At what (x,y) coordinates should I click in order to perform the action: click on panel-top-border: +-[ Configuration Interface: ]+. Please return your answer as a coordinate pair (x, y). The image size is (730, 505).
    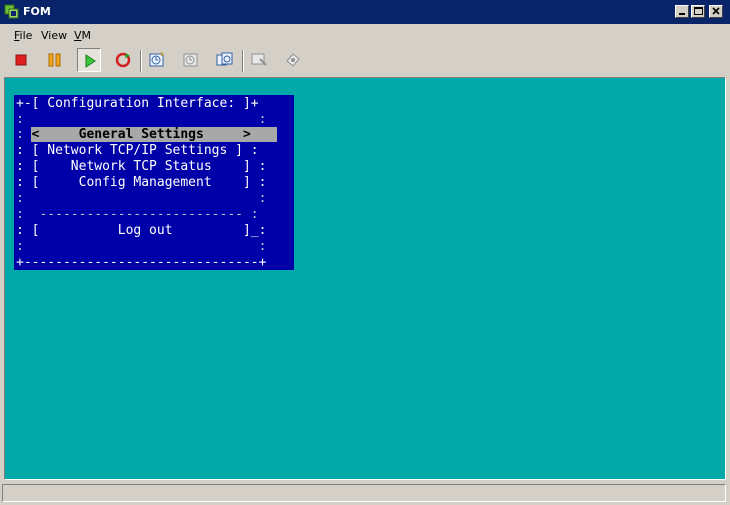
    Looking at the image, I should click on (137, 103).